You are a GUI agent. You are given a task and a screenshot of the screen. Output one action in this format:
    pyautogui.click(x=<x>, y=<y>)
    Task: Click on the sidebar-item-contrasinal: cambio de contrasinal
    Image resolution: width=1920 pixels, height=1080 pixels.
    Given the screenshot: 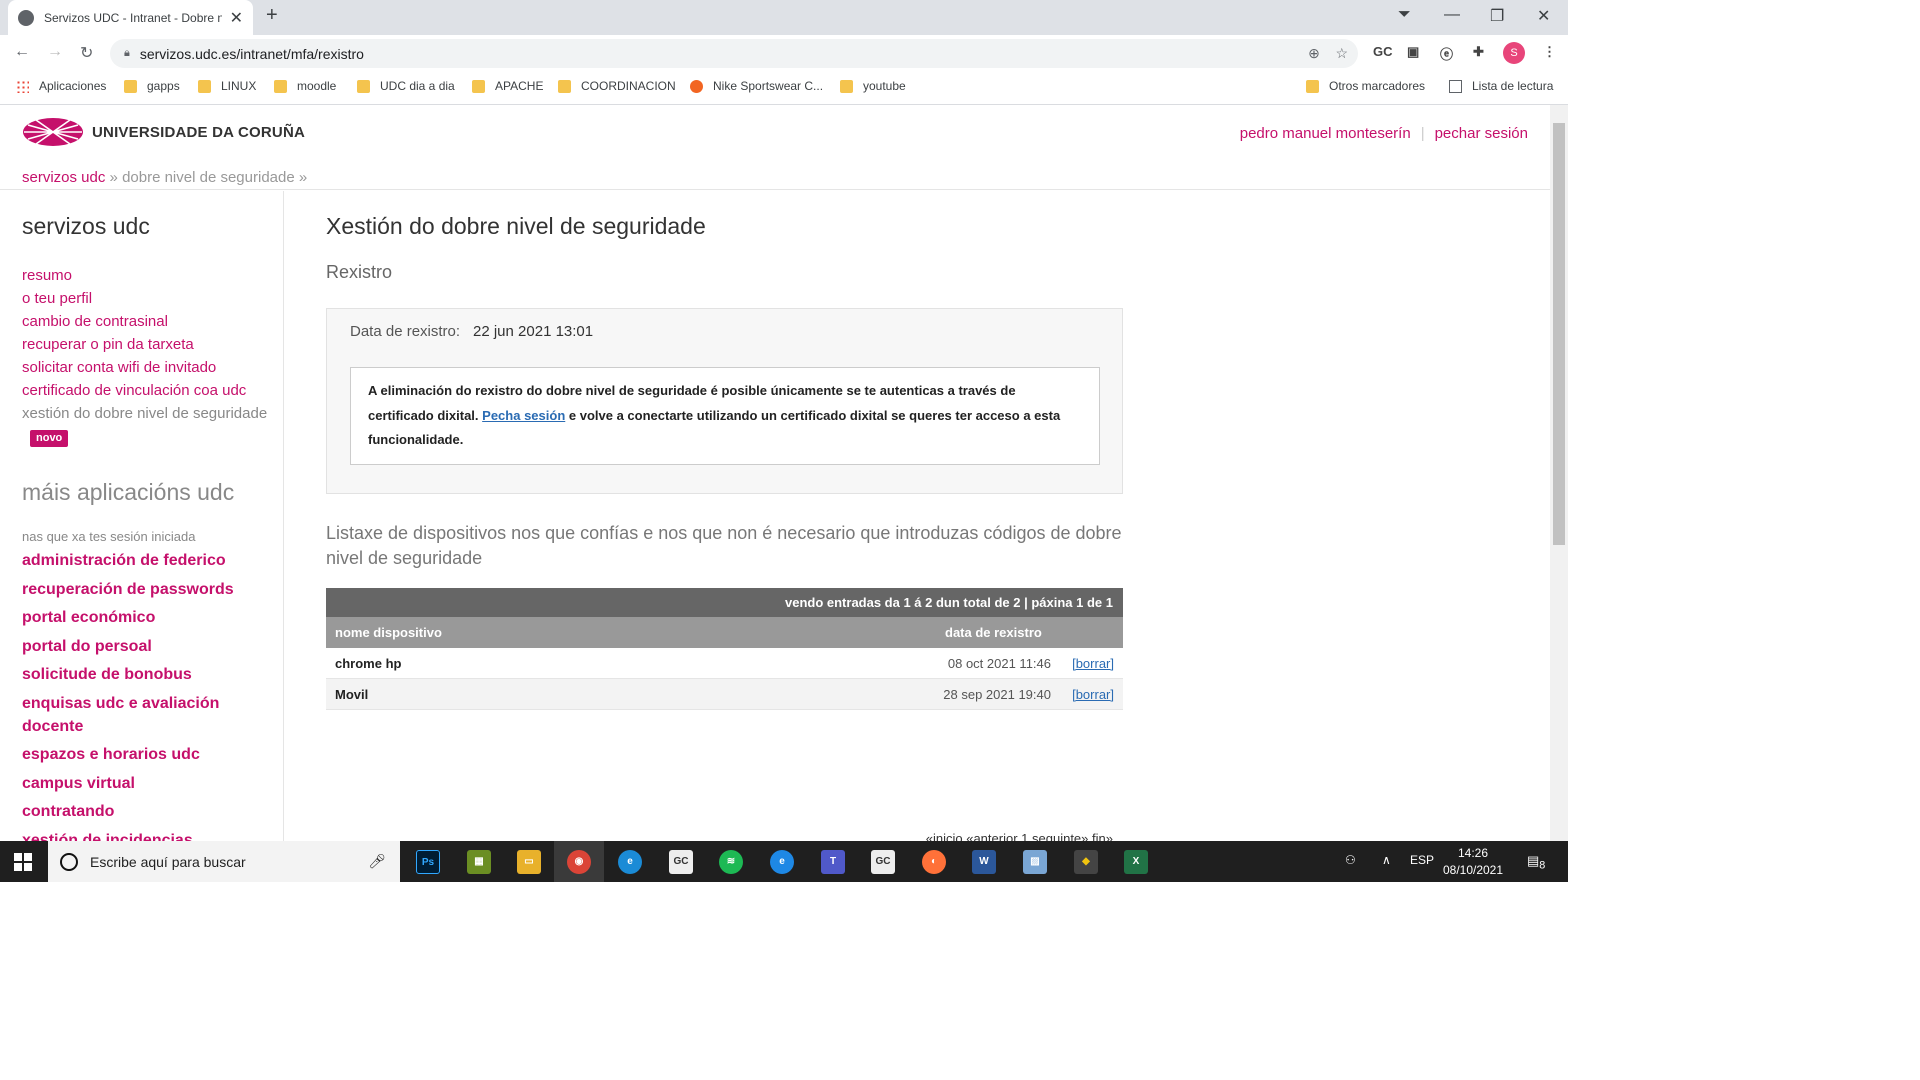 What is the action you would take?
    pyautogui.click(x=147, y=321)
    